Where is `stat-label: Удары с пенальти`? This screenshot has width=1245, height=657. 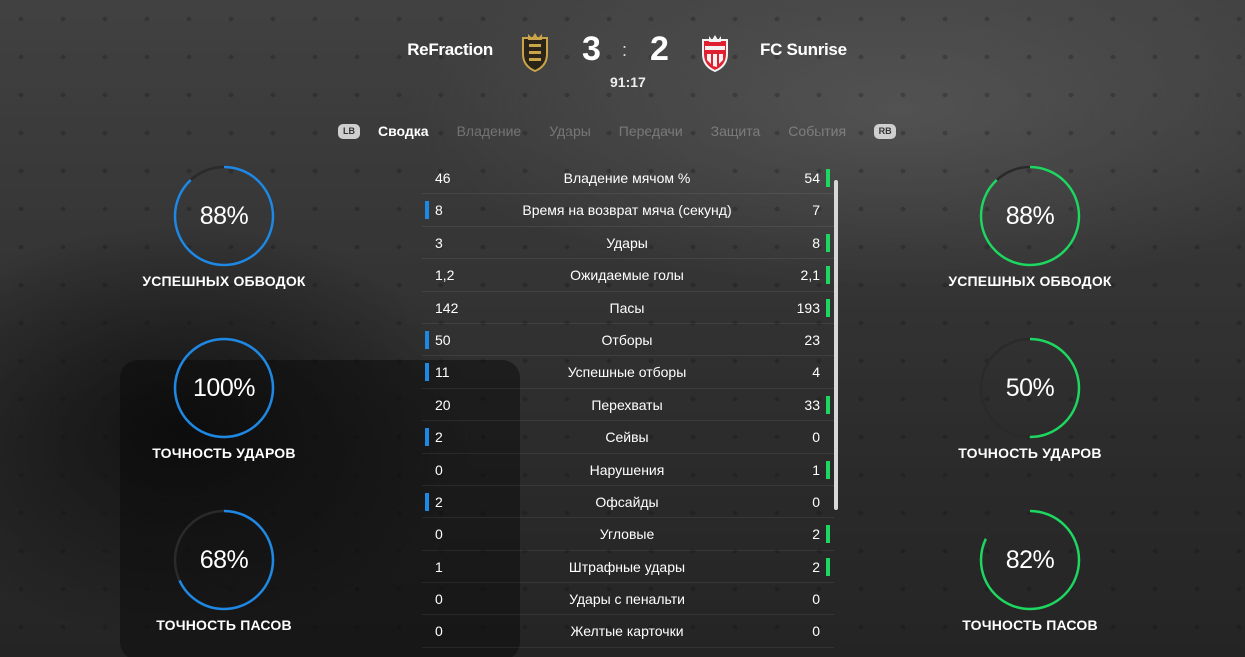
stat-label: Удары с пенальти is located at coordinates (627, 599).